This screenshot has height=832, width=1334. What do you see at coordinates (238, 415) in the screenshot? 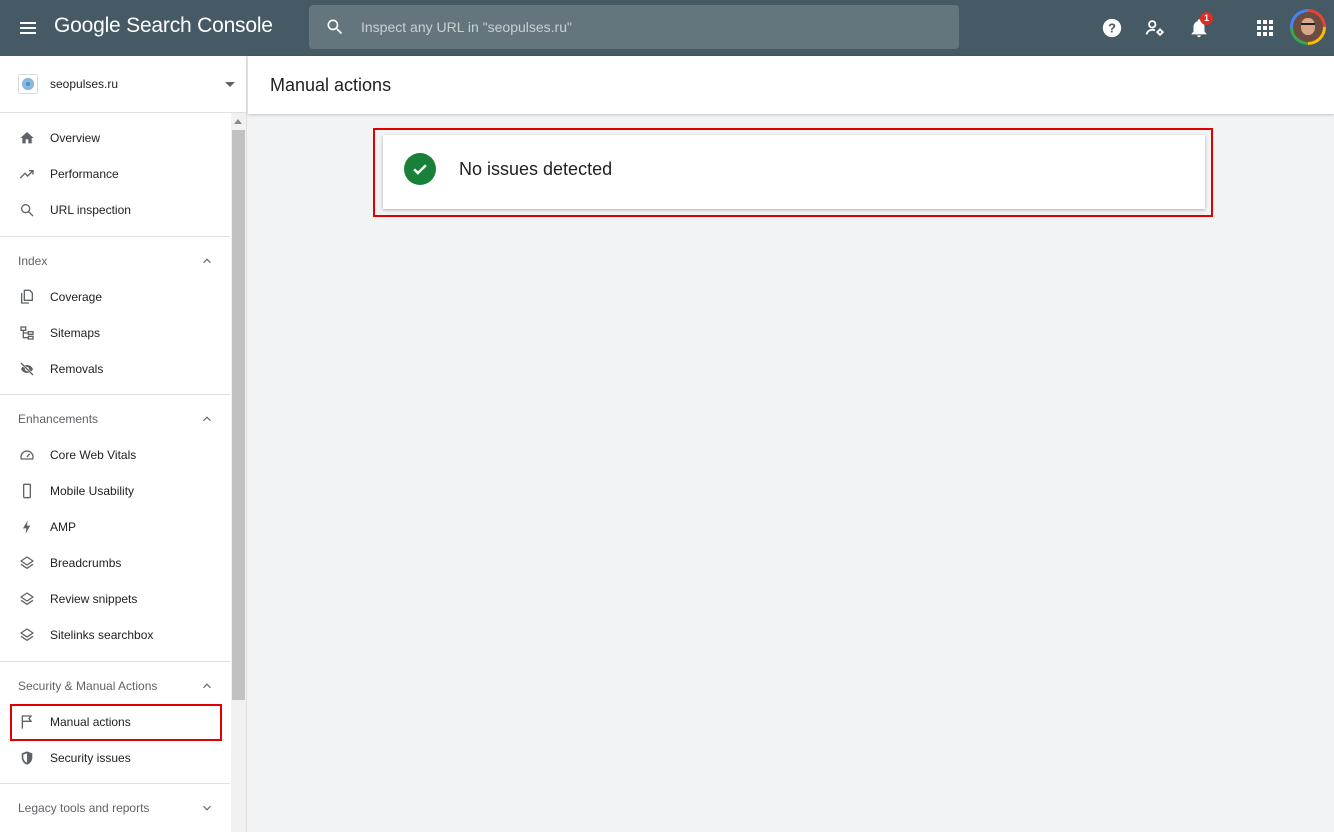
I see `sidebar-scrollbar-thumb` at bounding box center [238, 415].